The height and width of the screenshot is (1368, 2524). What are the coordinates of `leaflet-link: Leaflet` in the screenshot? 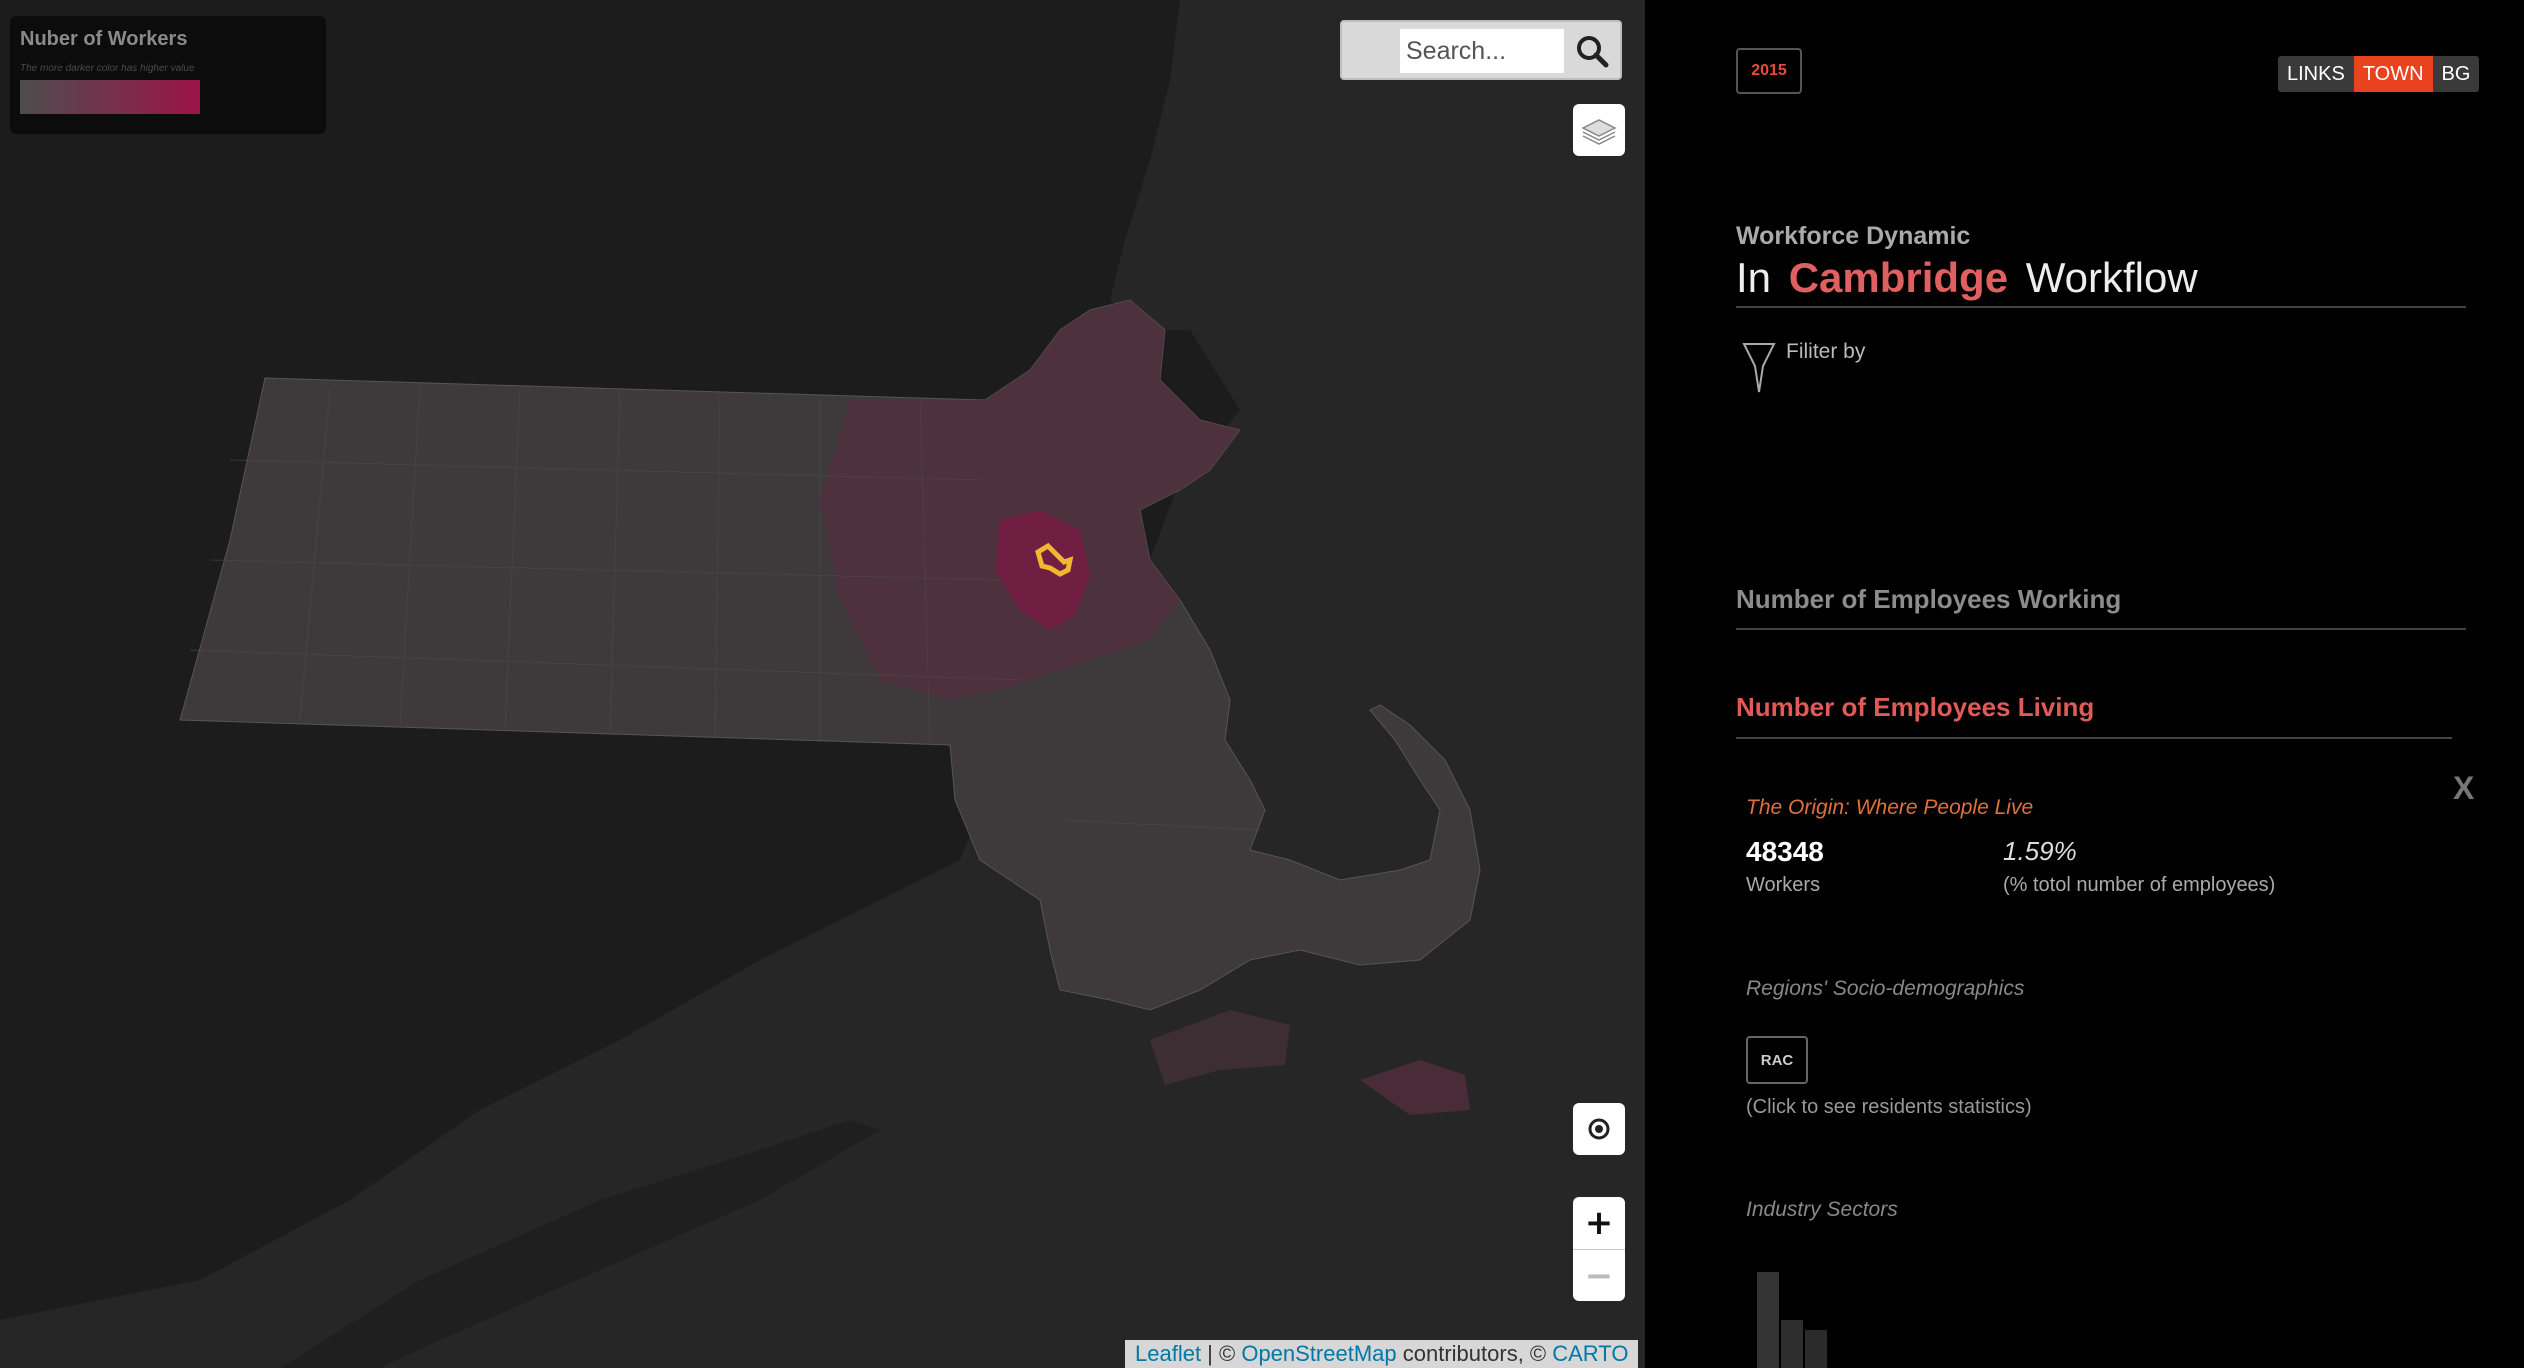 It's located at (1168, 1354).